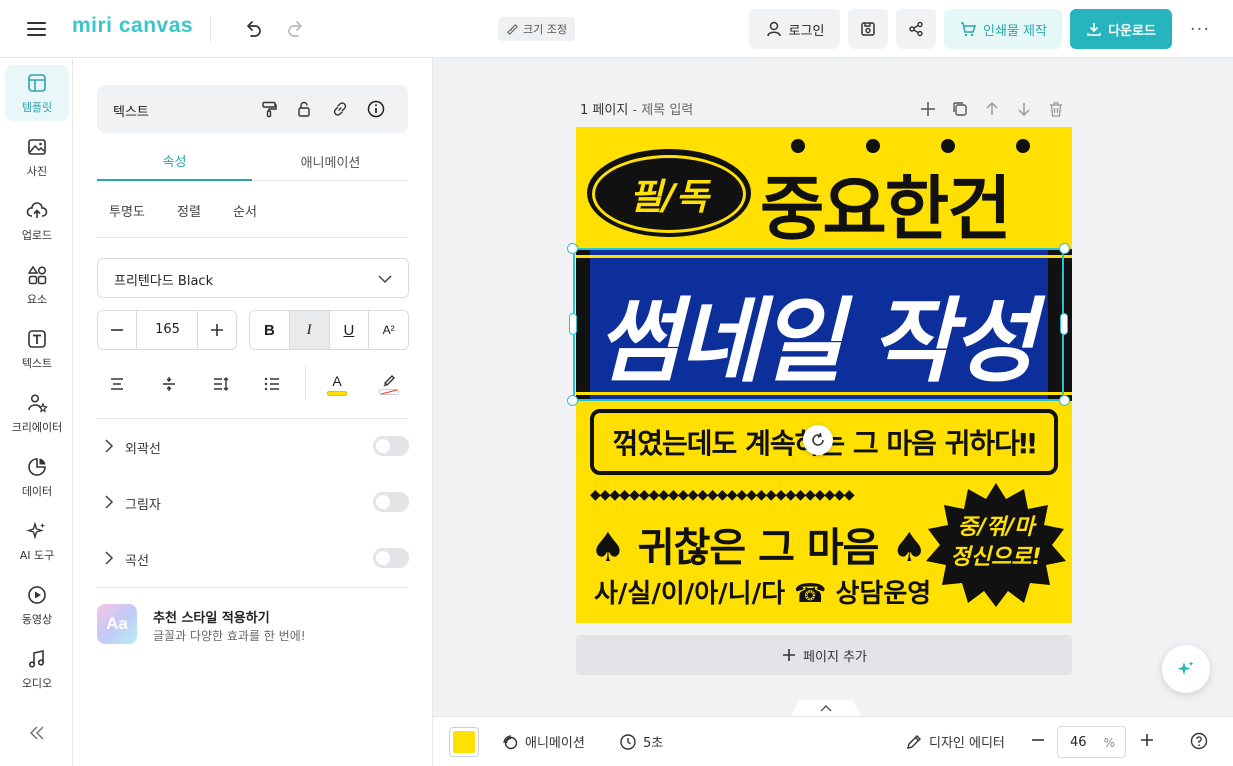  Describe the element at coordinates (132, 26) in the screenshot. I see `app-logo: miri canvas` at that location.